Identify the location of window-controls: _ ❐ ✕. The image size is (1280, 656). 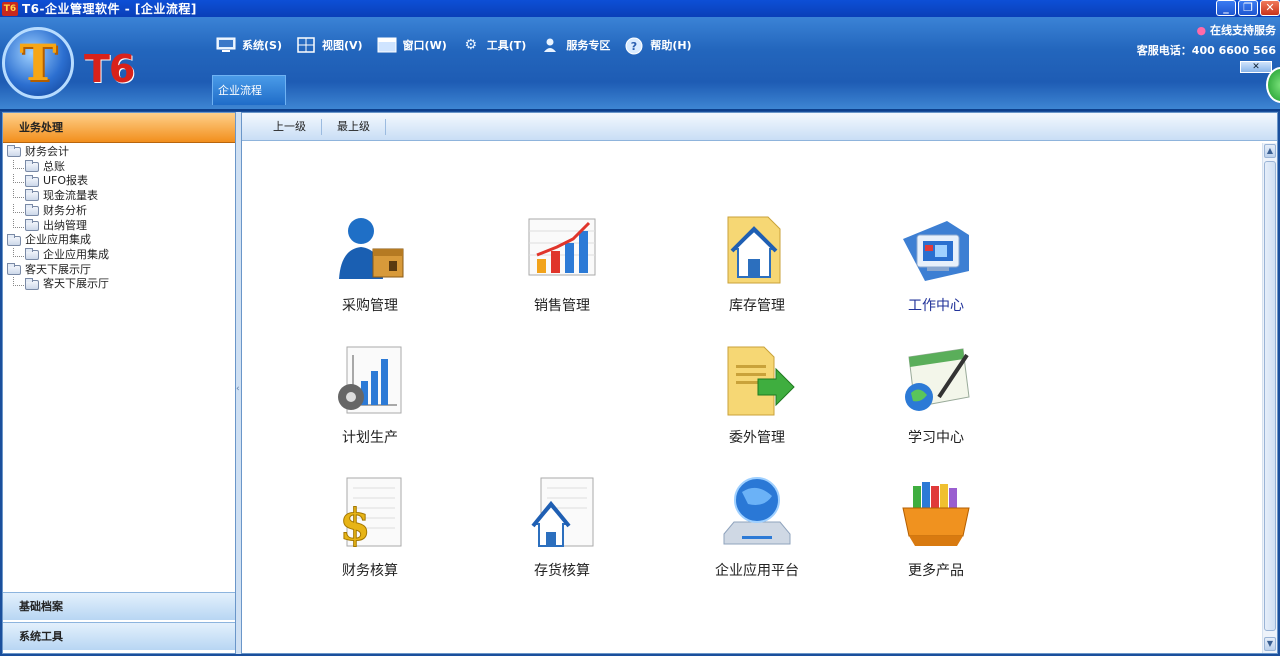
(1248, 8).